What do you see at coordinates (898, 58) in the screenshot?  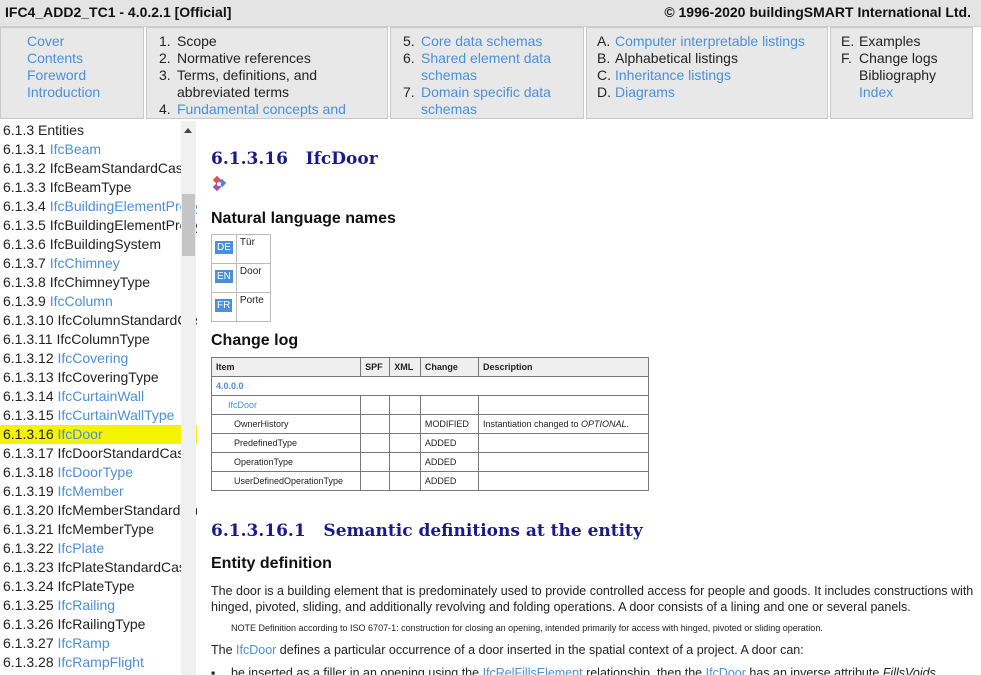 I see `nav-link: Change logs` at bounding box center [898, 58].